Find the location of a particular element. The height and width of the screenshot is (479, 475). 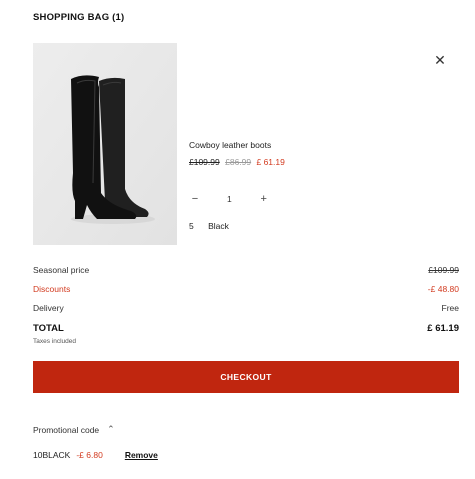

product-variant: 5 Black is located at coordinates (209, 226).